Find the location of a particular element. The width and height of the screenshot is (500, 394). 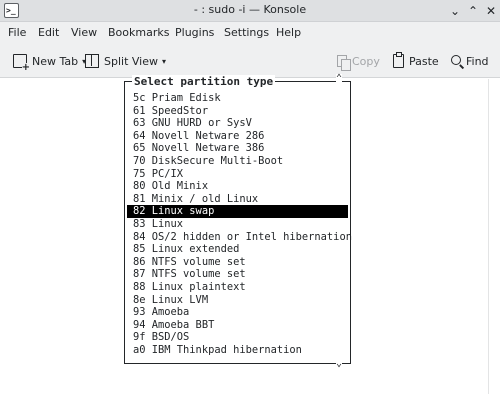

list-item: 81 Minix / old Linux is located at coordinates (237, 199).